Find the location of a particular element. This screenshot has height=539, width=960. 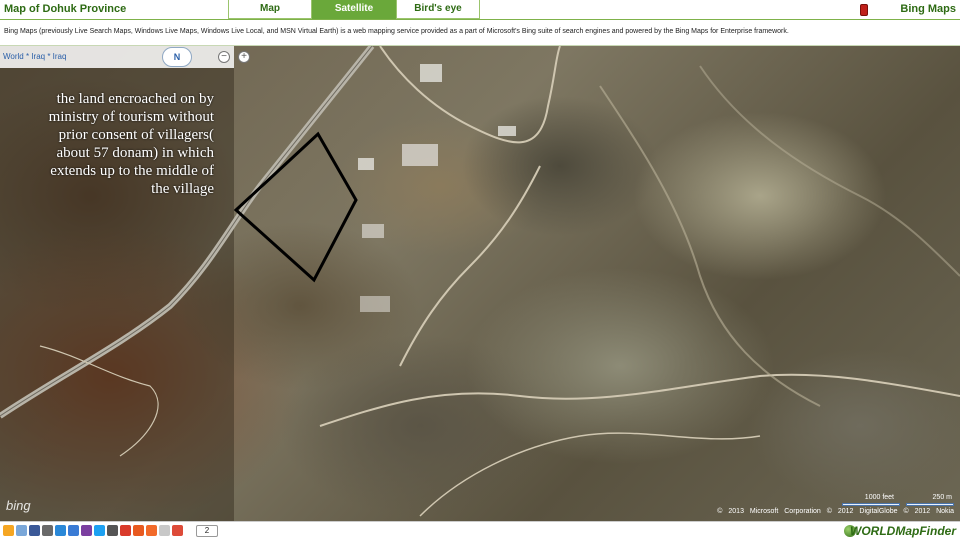

zoom-in-button: + is located at coordinates (244, 57).